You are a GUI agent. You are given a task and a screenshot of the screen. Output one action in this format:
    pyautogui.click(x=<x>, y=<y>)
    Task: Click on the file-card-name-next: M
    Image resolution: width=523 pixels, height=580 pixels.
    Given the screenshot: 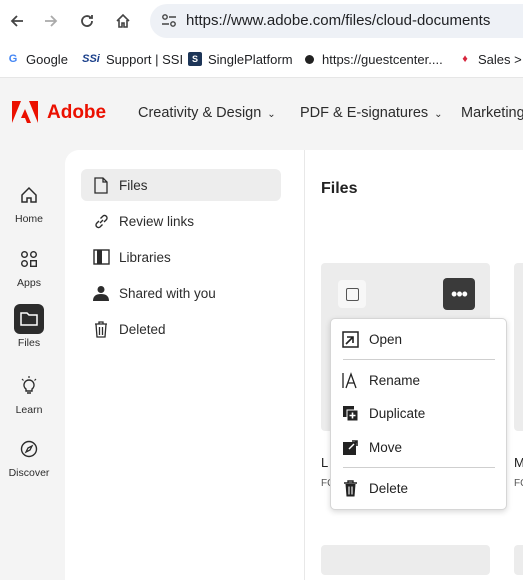 What is the action you would take?
    pyautogui.click(x=518, y=462)
    